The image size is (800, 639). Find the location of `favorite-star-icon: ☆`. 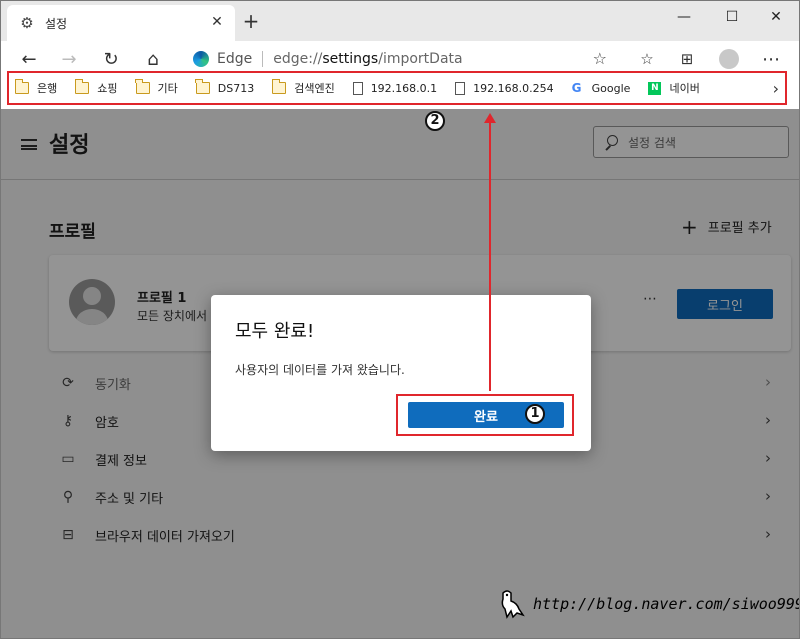

favorite-star-icon: ☆ is located at coordinates (600, 58).